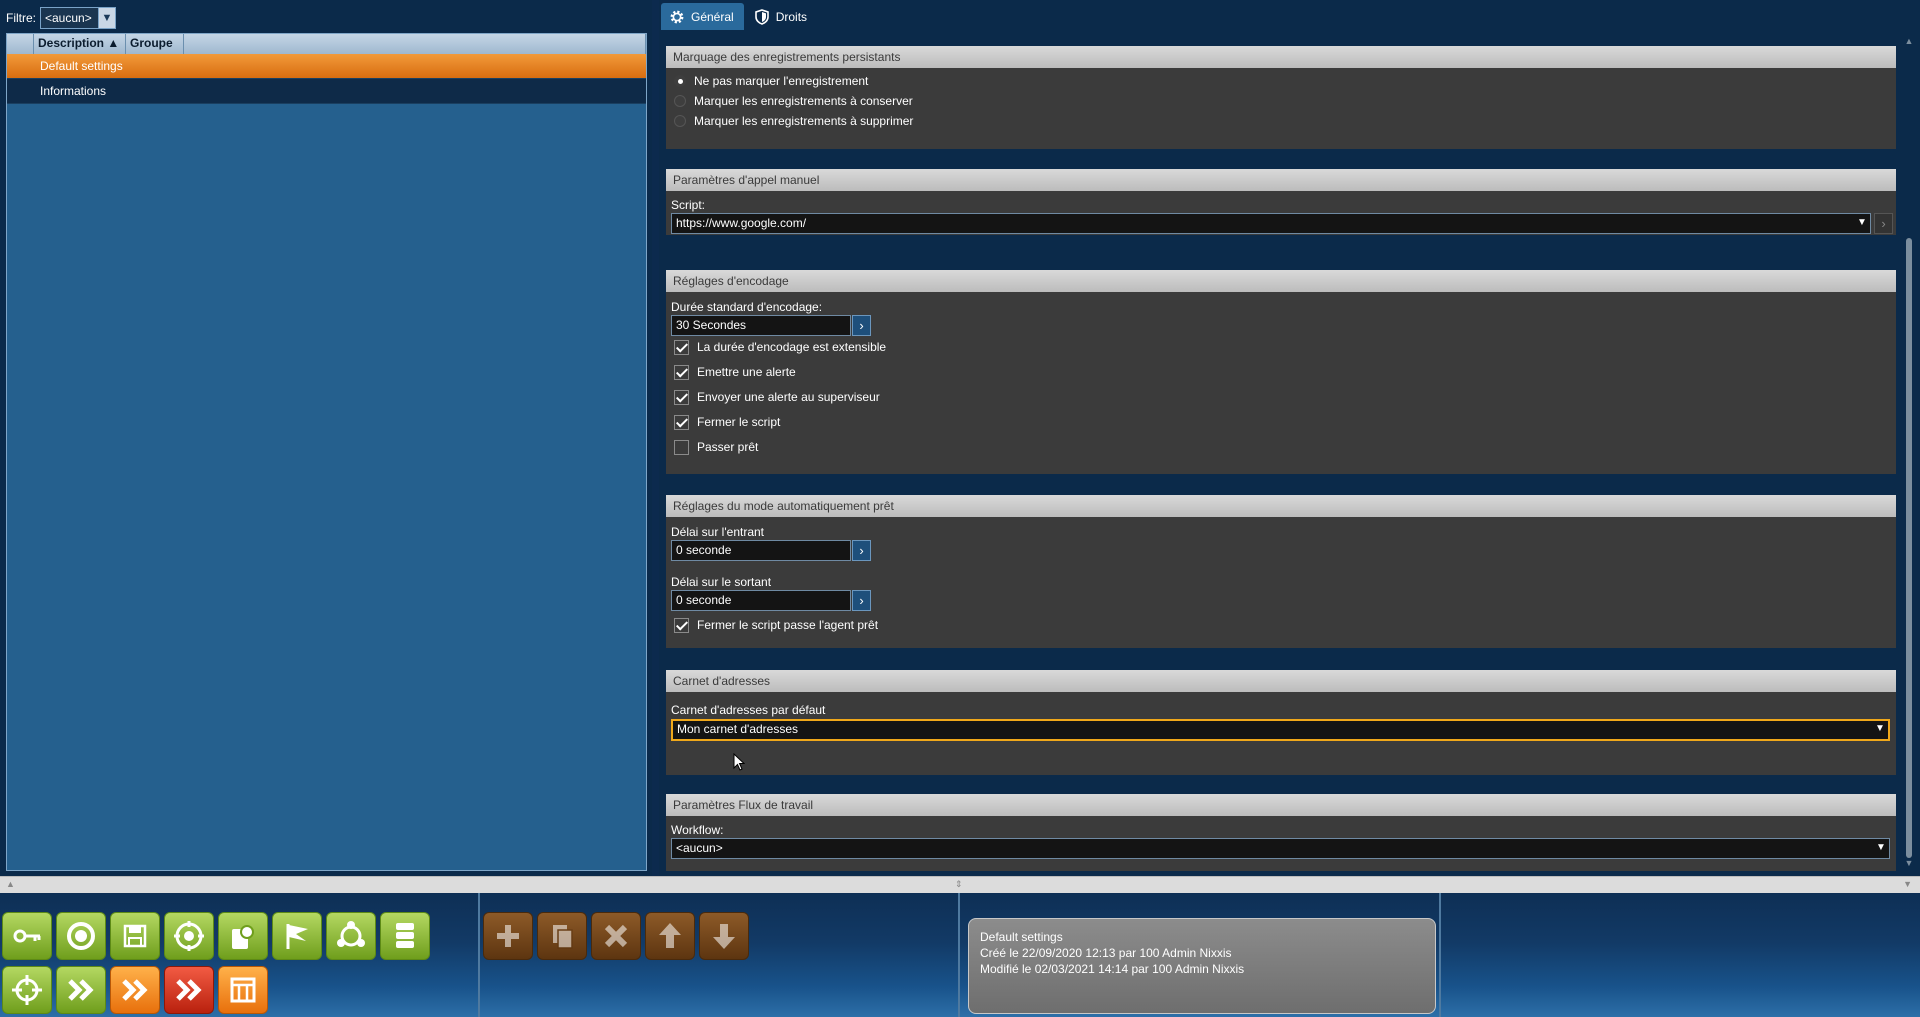 Image resolution: width=1920 pixels, height=1017 pixels. I want to click on copy-button, so click(562, 936).